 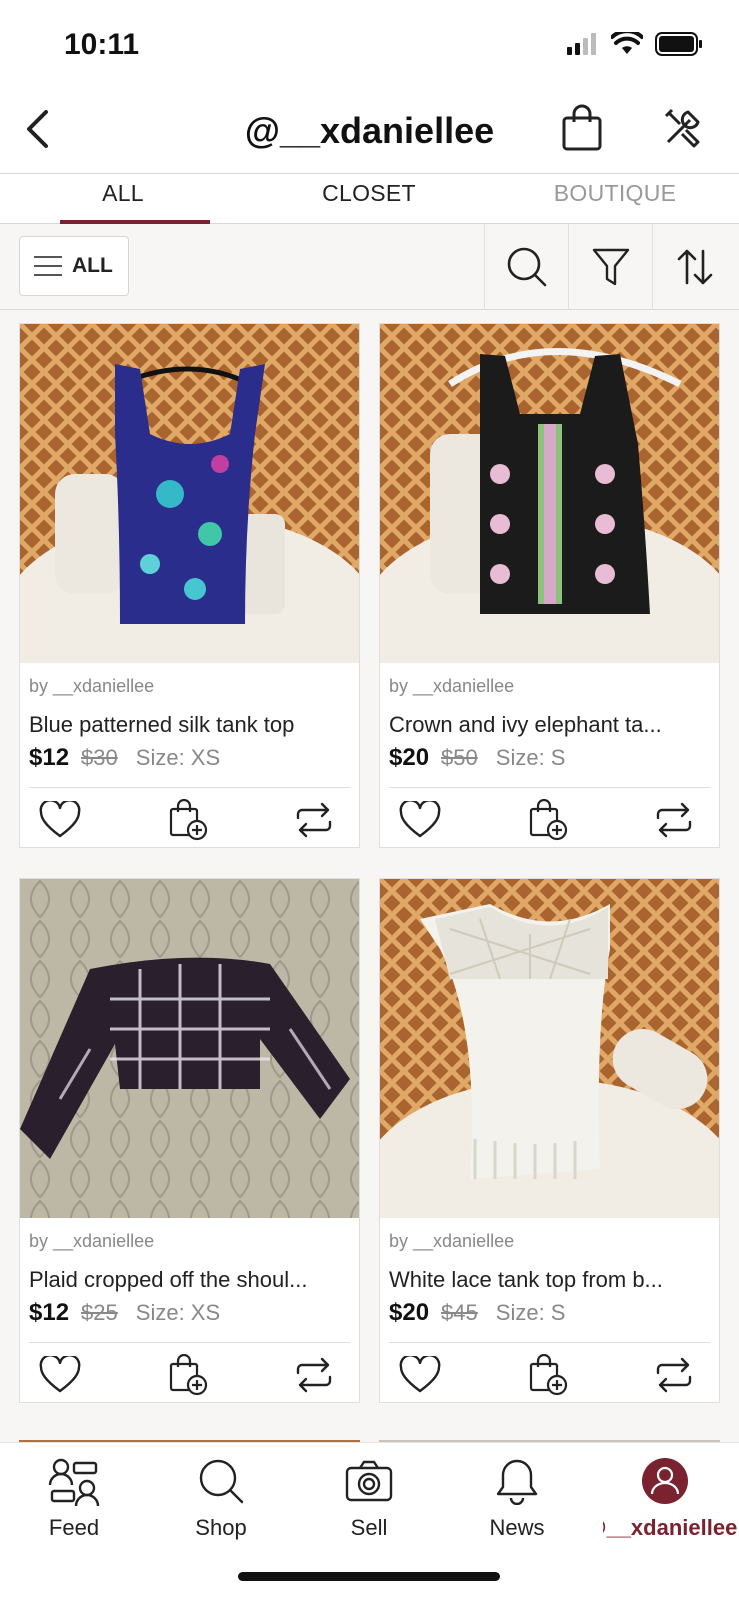 I want to click on shopping-bag-icon, so click(x=582, y=127).